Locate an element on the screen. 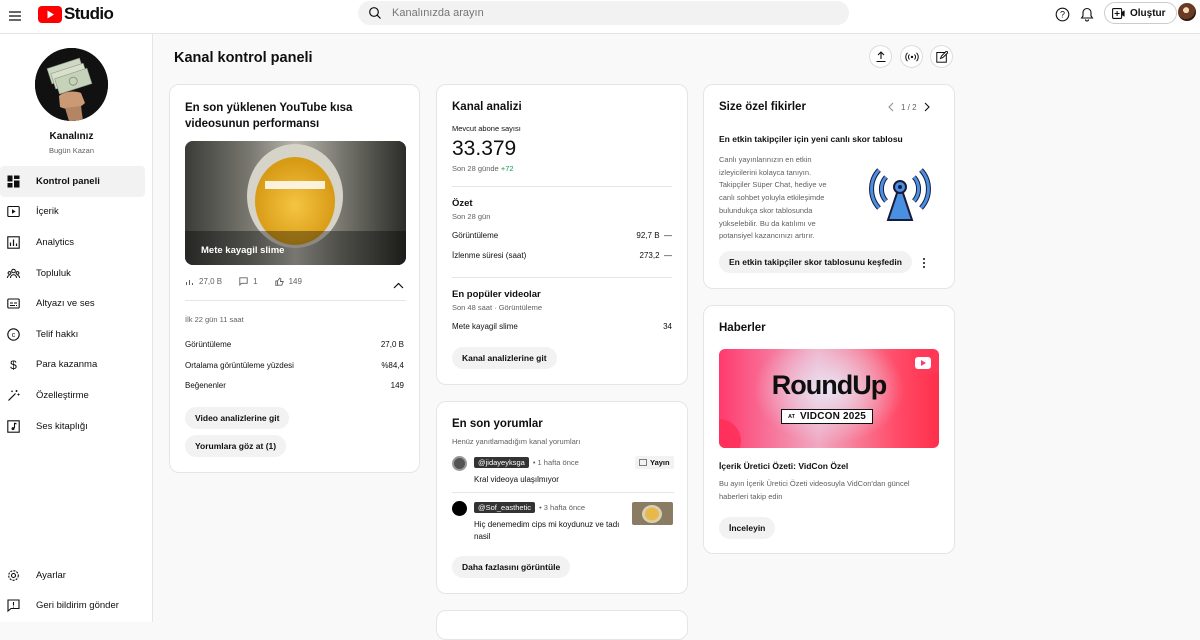 The image size is (1200, 640). news-explore-button: İnceleyin is located at coordinates (747, 528).